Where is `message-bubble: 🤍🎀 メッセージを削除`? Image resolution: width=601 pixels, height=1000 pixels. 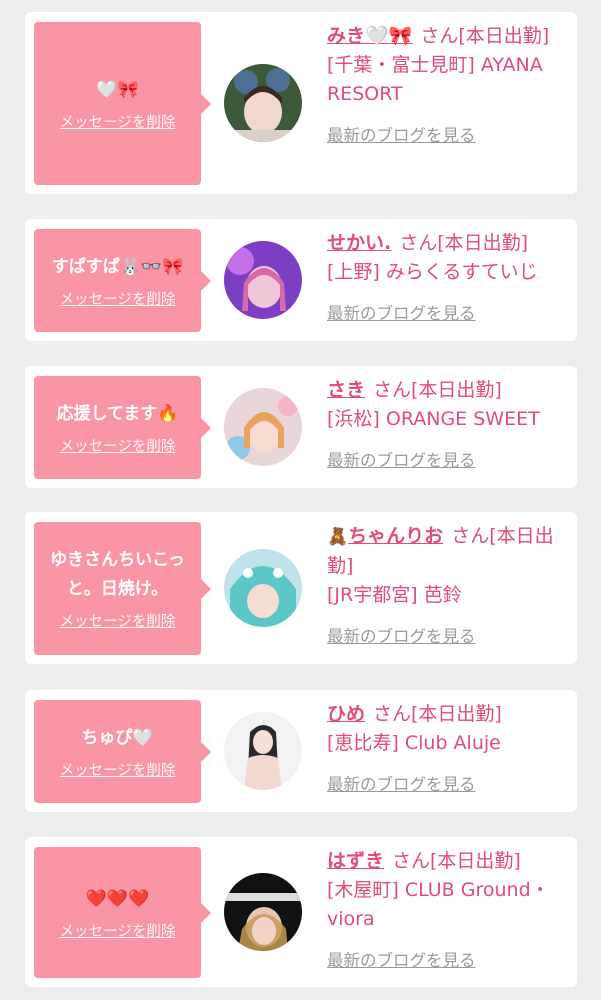 message-bubble: 🤍🎀 メッセージを削除 is located at coordinates (122, 103).